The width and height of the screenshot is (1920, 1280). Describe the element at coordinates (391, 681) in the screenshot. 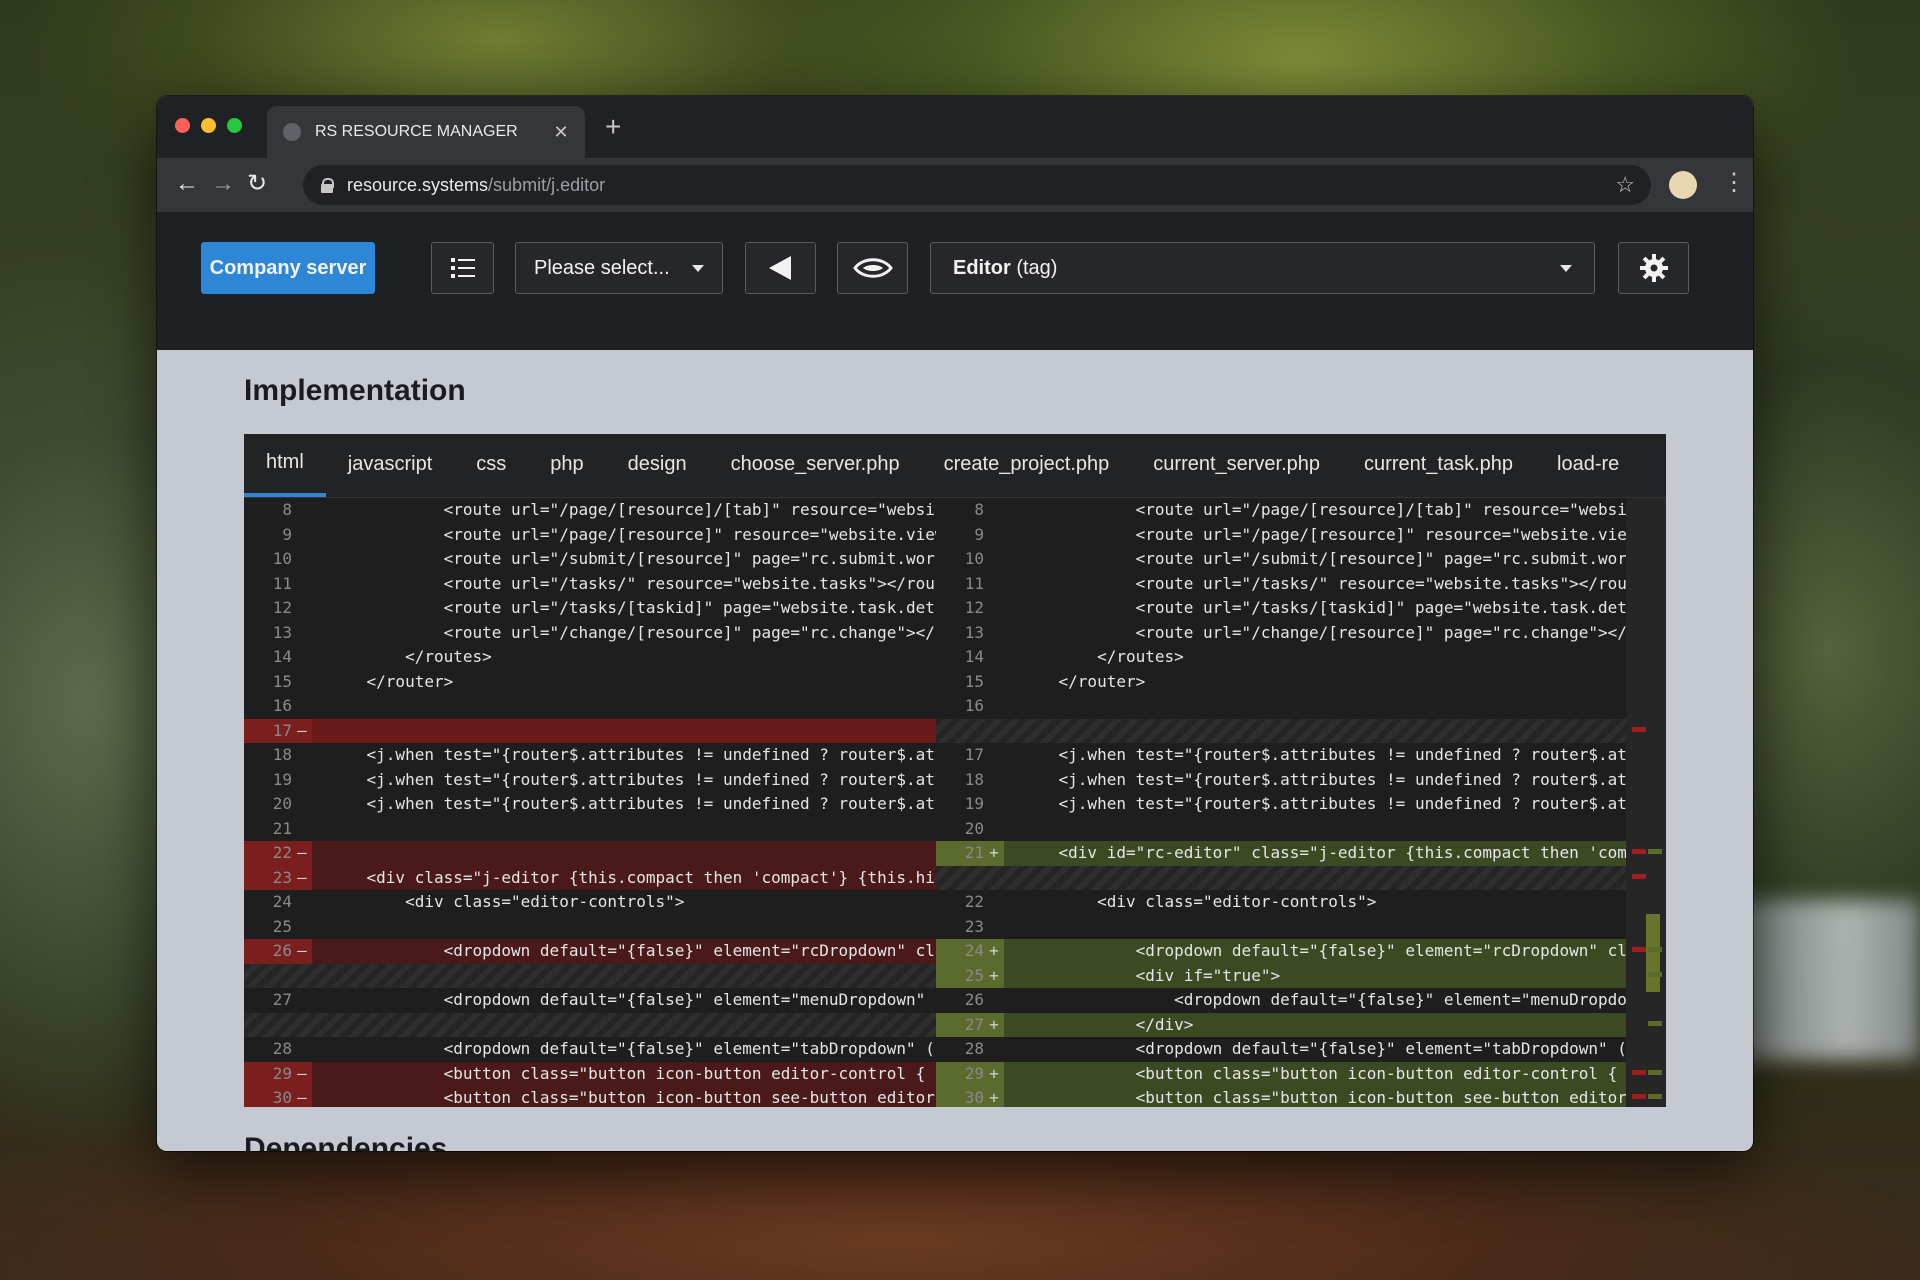

I see `code-text: </router>` at that location.